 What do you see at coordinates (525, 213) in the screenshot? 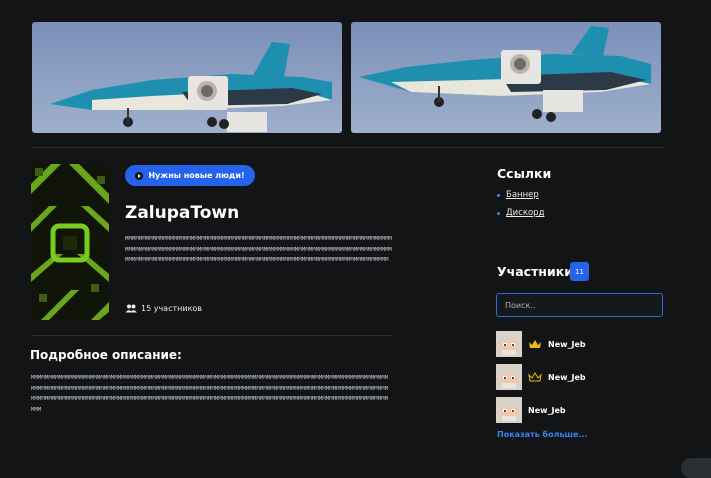
I see `link-label: Дискорд` at bounding box center [525, 213].